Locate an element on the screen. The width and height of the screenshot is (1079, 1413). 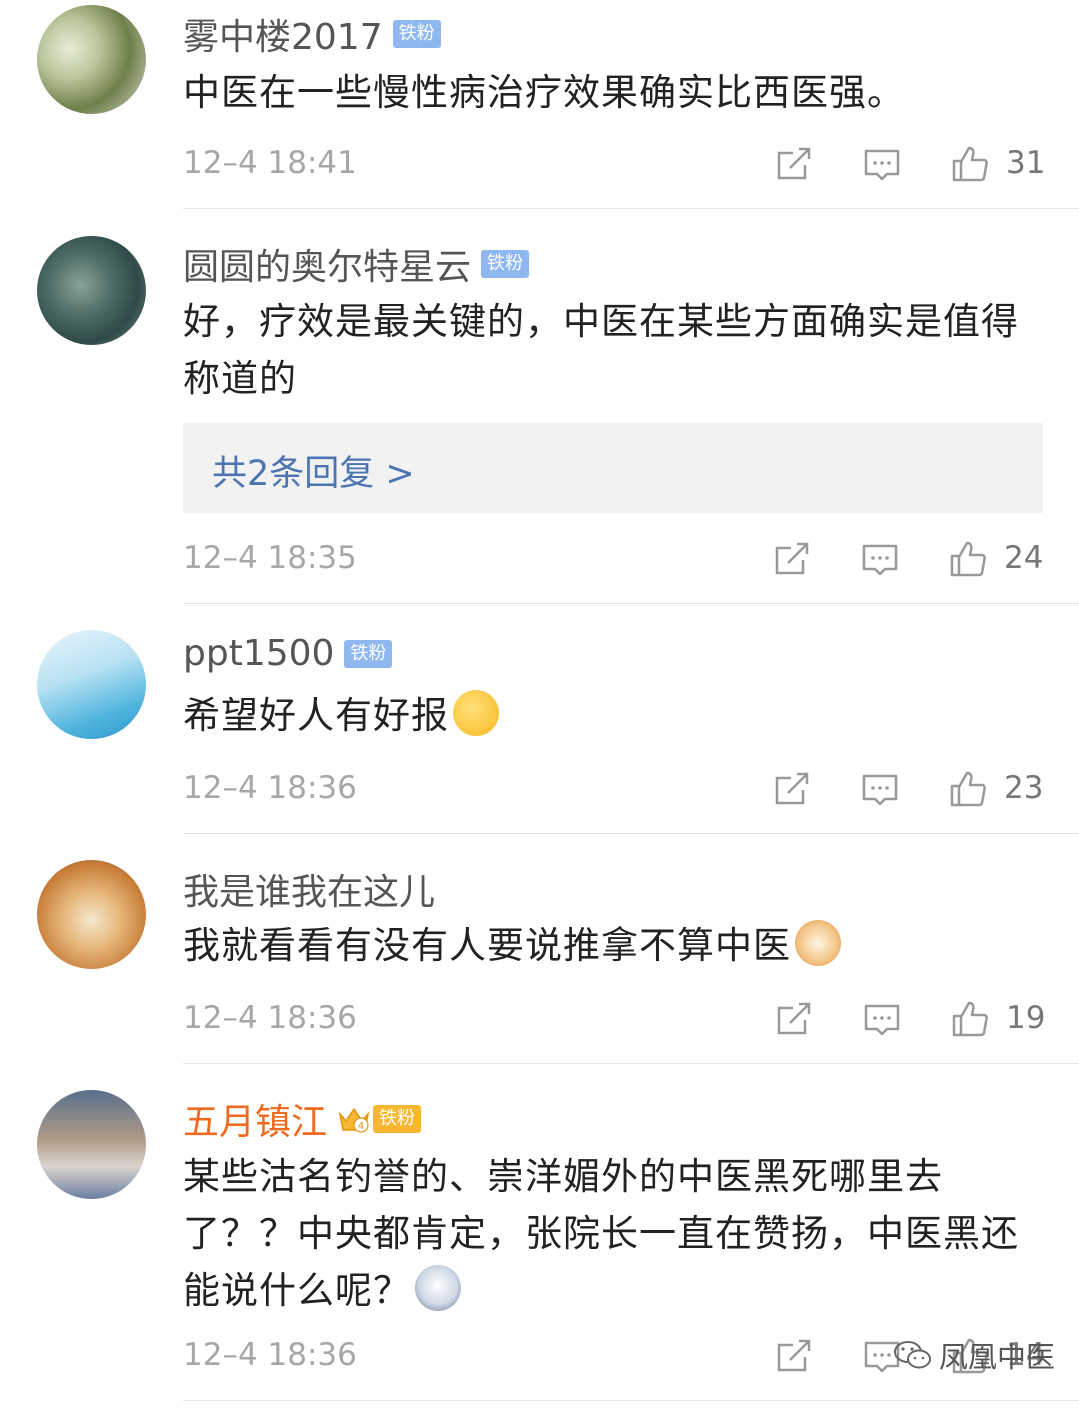
vip-crown-icon: 4 is located at coordinates (354, 1119).